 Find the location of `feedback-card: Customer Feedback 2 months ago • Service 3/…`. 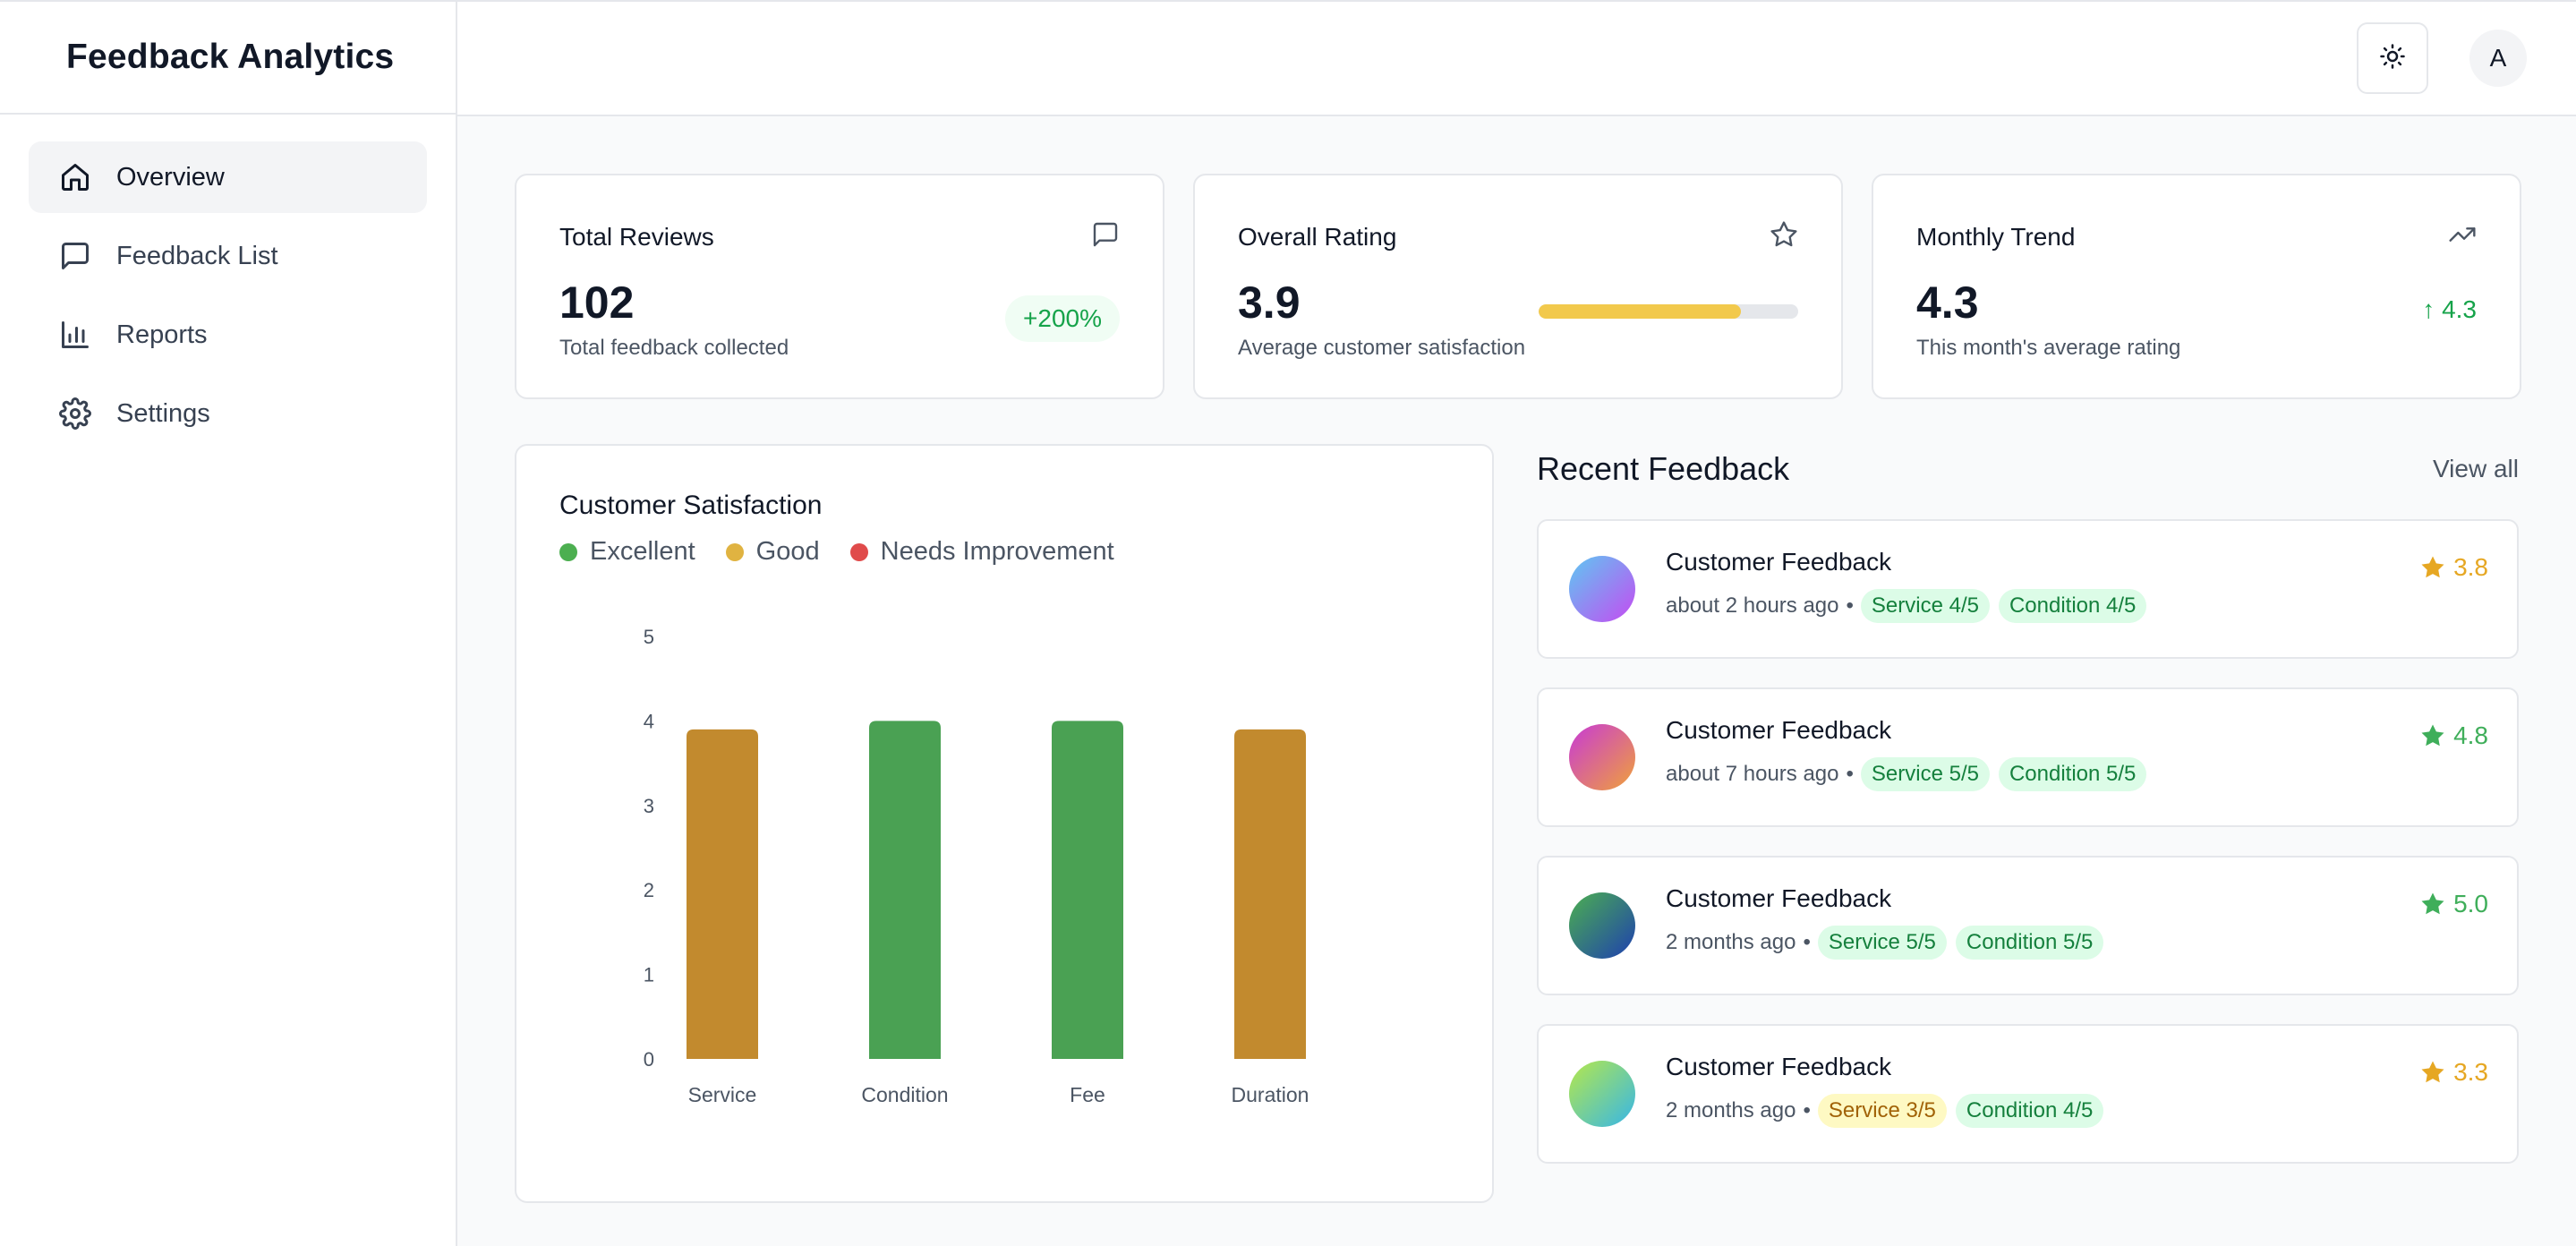

feedback-card: Customer Feedback 2 months ago • Service 3/… is located at coordinates (2028, 1094).